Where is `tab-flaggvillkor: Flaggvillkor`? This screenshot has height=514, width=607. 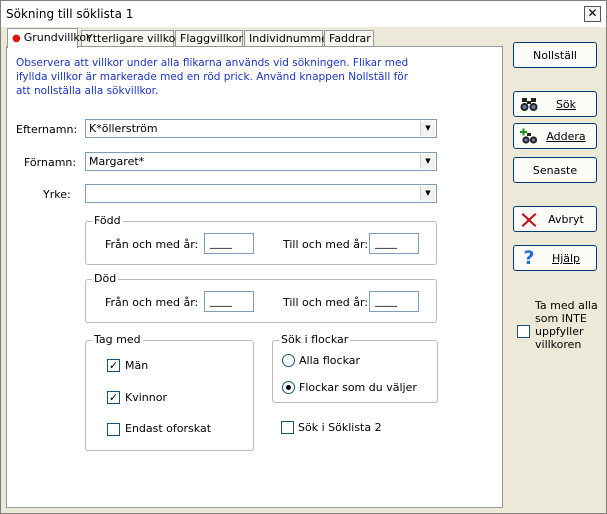 tab-flaggvillkor: Flaggvillkor is located at coordinates (209, 38).